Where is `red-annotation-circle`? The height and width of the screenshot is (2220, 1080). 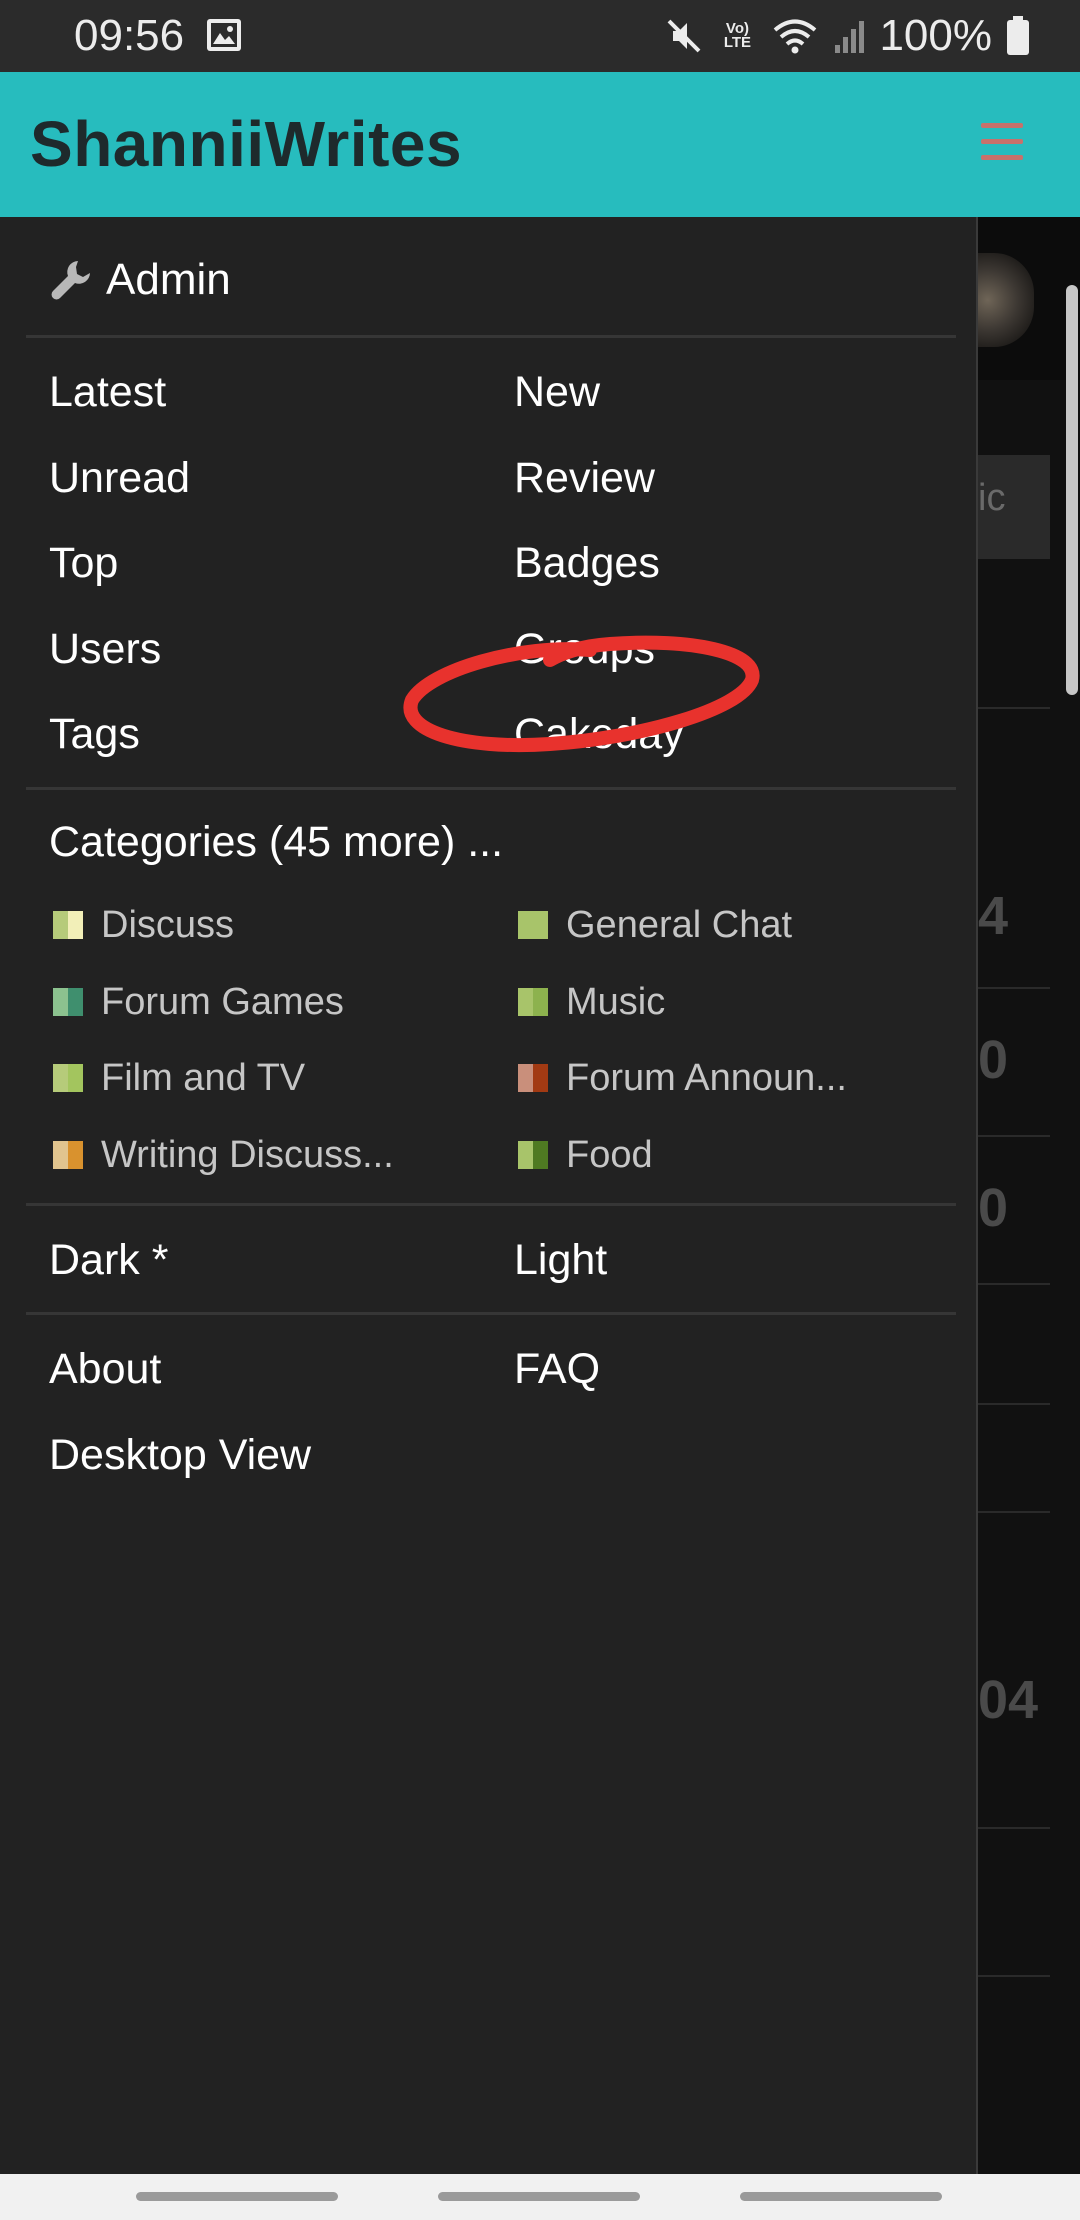
red-annotation-circle is located at coordinates (581, 694).